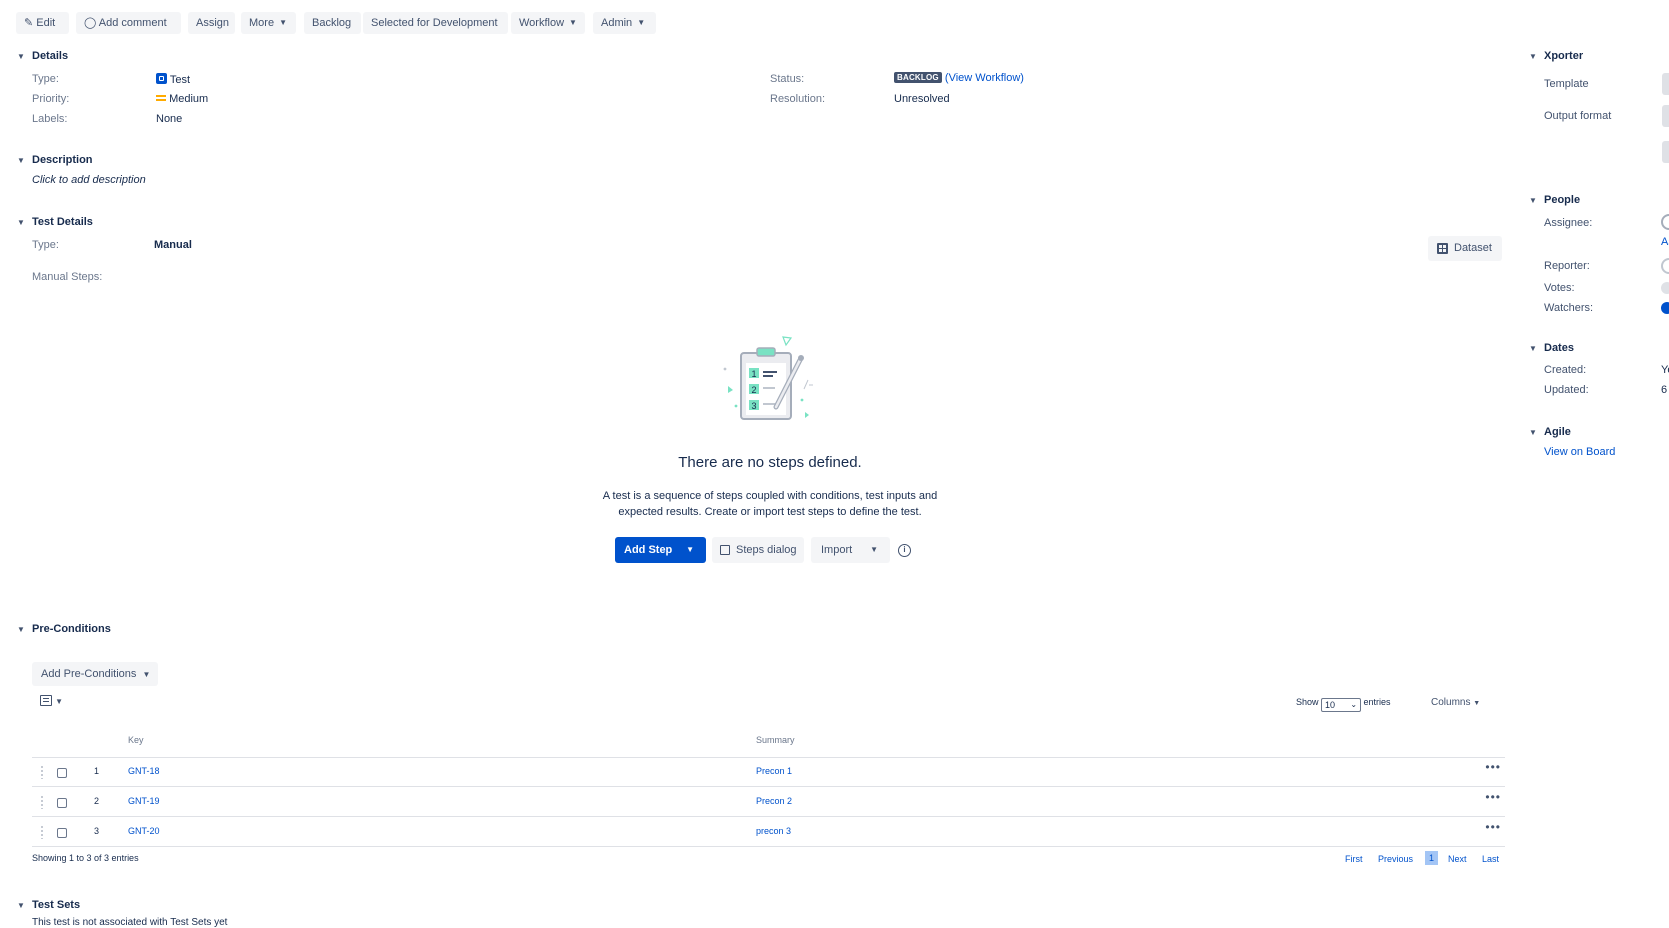  What do you see at coordinates (1556, 56) in the screenshot?
I see `xporter-header: ▼ Xporter` at bounding box center [1556, 56].